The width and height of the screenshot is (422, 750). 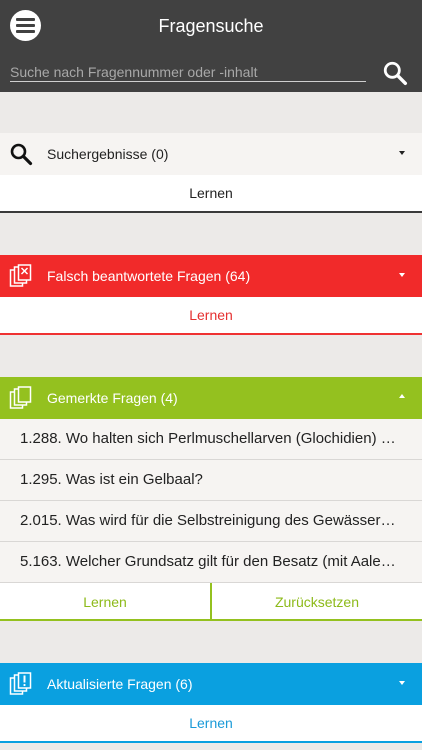 I want to click on section-search-results: Suchergebnisse (0) Lernen, so click(x=211, y=173).